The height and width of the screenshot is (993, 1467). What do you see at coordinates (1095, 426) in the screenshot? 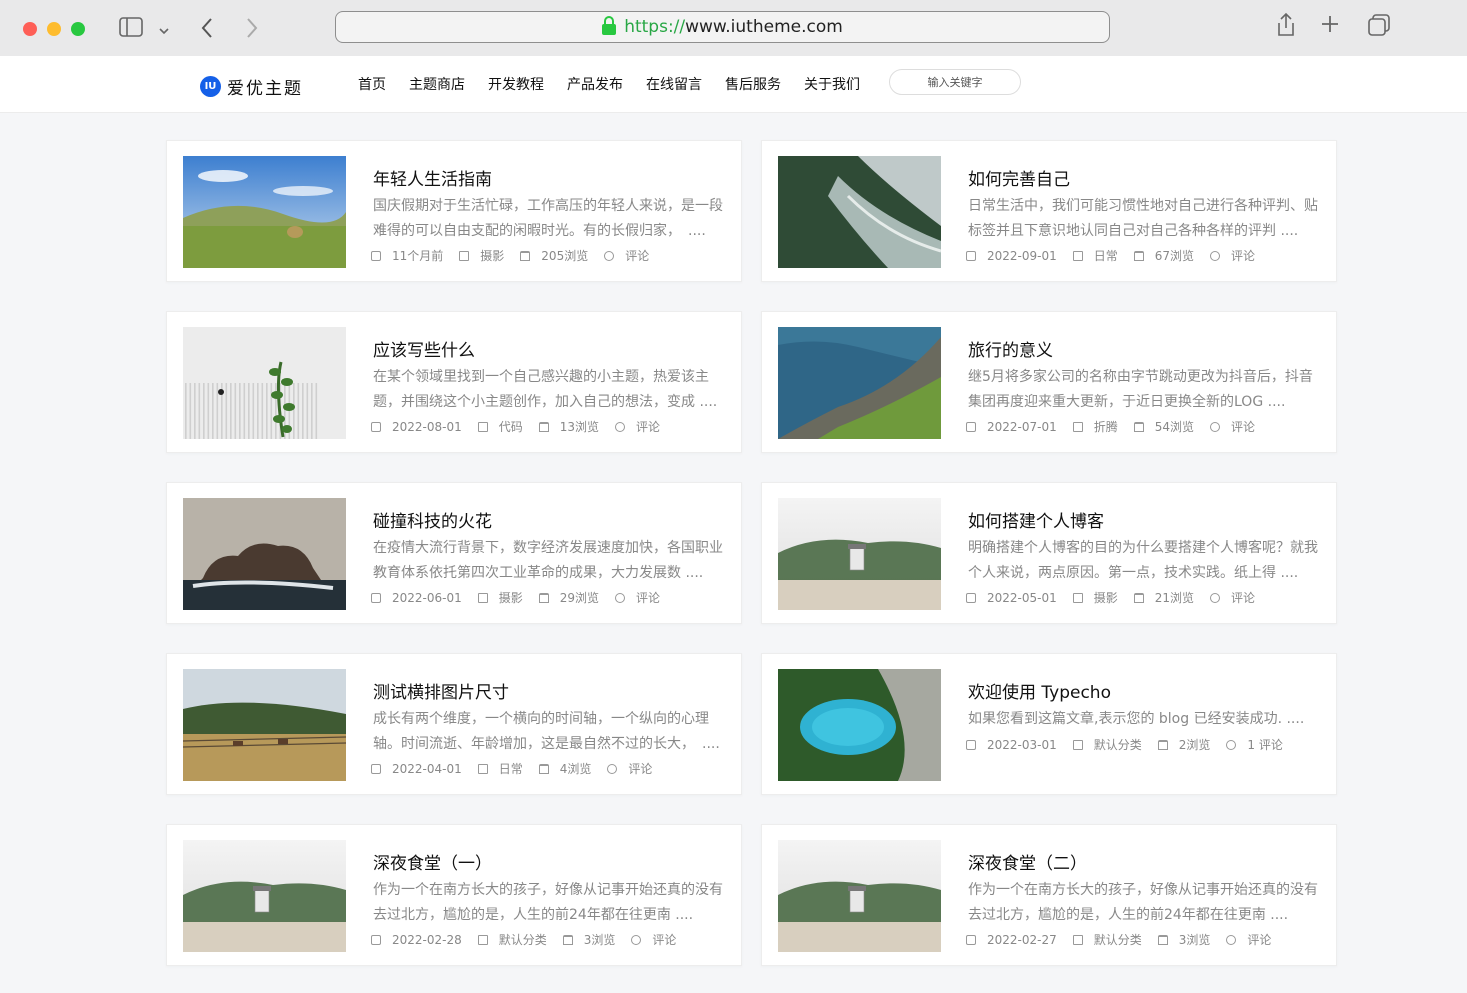
I see `post-category: 折腾` at bounding box center [1095, 426].